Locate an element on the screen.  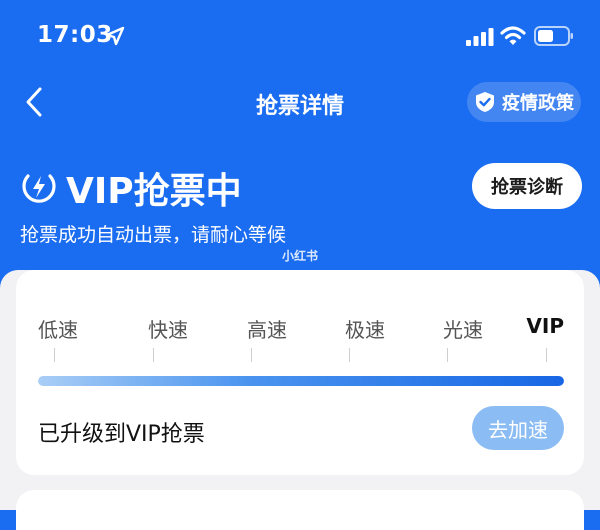
vip-status-subtitle: 抢票成功自动出票，请耐心等候 is located at coordinates (153, 235).